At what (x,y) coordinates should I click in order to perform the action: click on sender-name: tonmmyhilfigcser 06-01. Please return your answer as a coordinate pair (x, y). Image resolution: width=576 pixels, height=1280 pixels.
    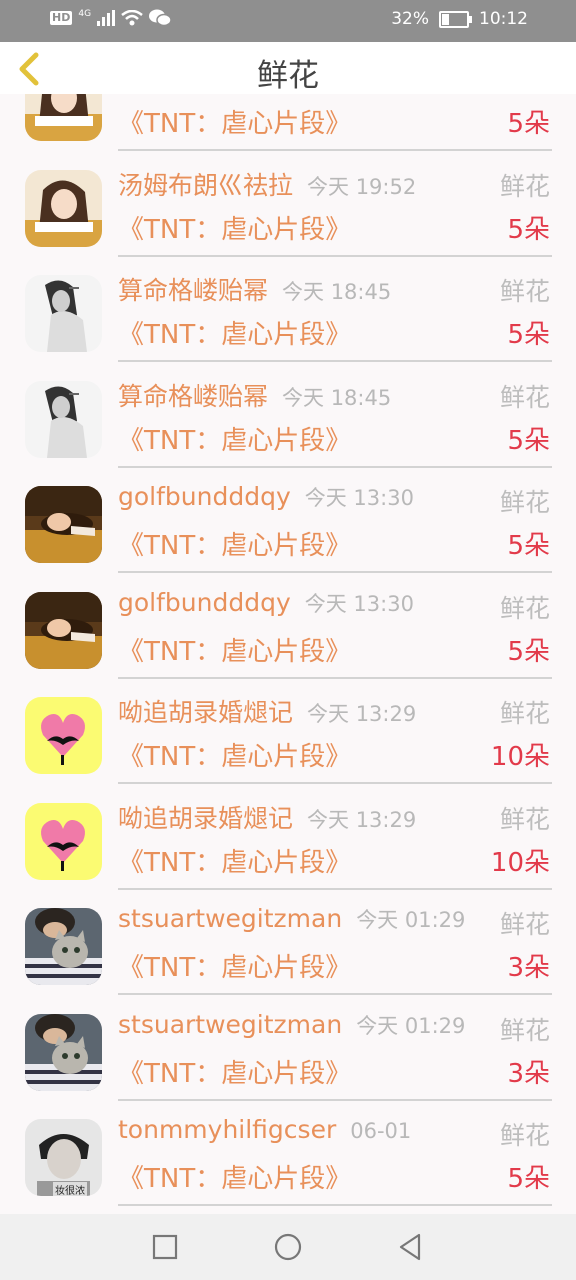
    Looking at the image, I should click on (264, 1129).